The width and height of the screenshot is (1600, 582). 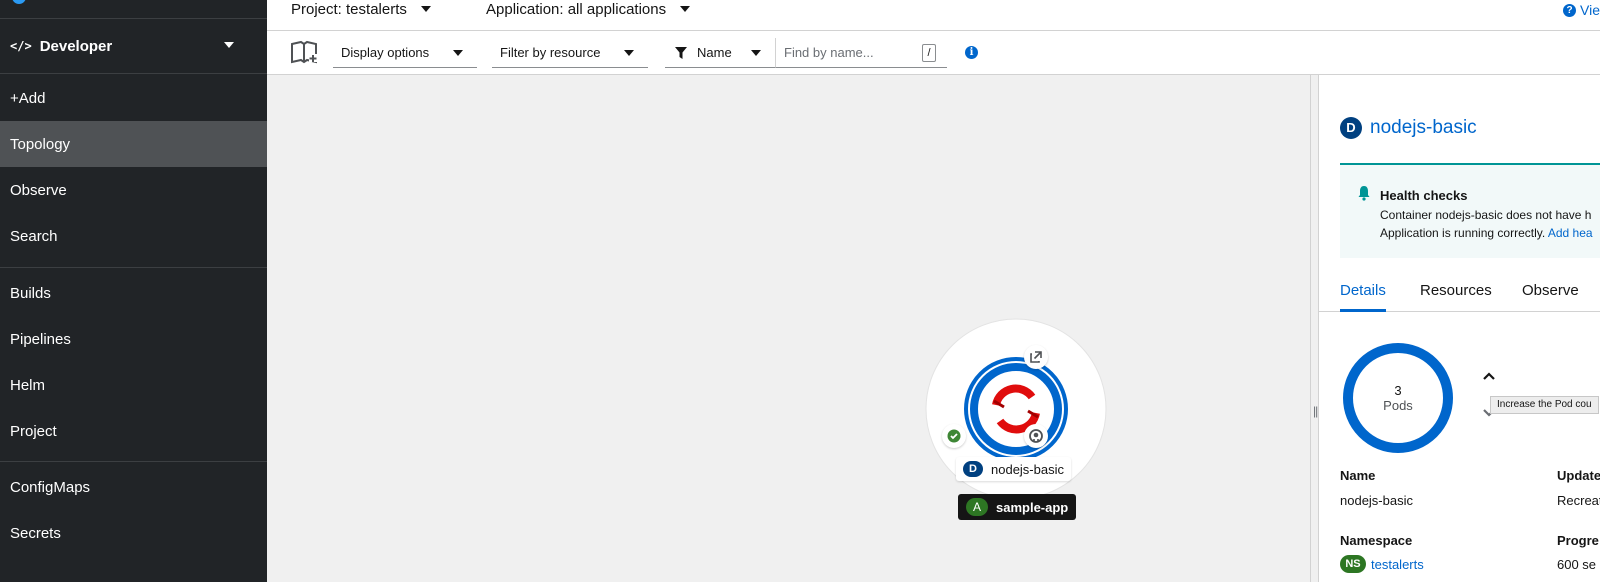 I want to click on info-icon: i, so click(x=971, y=52).